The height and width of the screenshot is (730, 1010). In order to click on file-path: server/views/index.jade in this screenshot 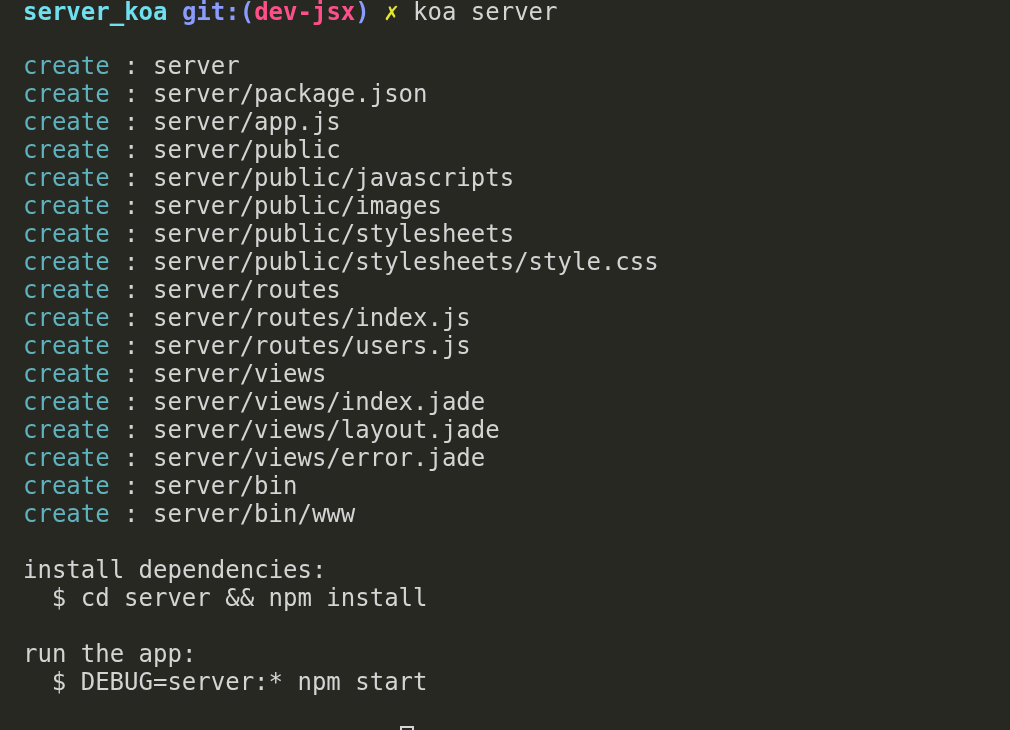, I will do `click(319, 402)`.